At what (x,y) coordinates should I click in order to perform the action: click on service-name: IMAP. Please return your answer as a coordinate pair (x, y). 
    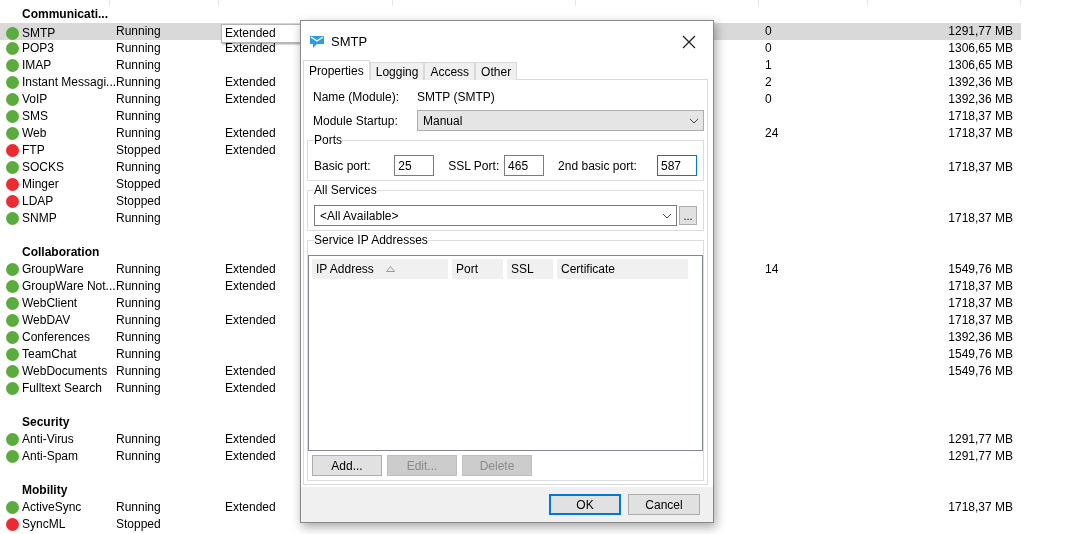
    Looking at the image, I should click on (37, 65).